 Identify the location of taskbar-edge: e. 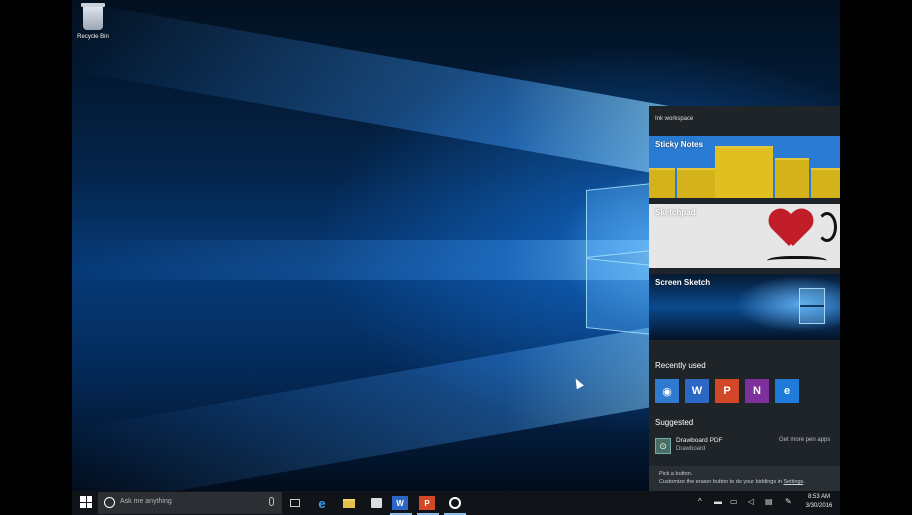
(322, 503).